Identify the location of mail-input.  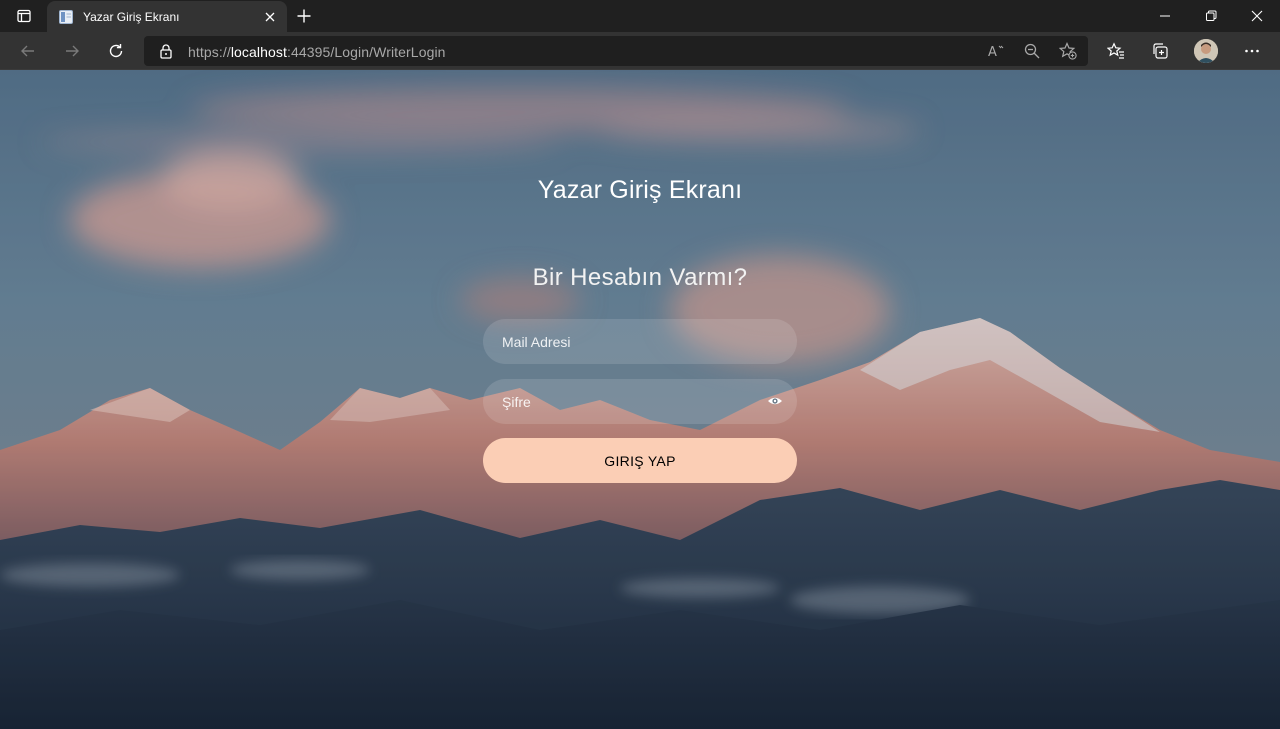
(640, 341).